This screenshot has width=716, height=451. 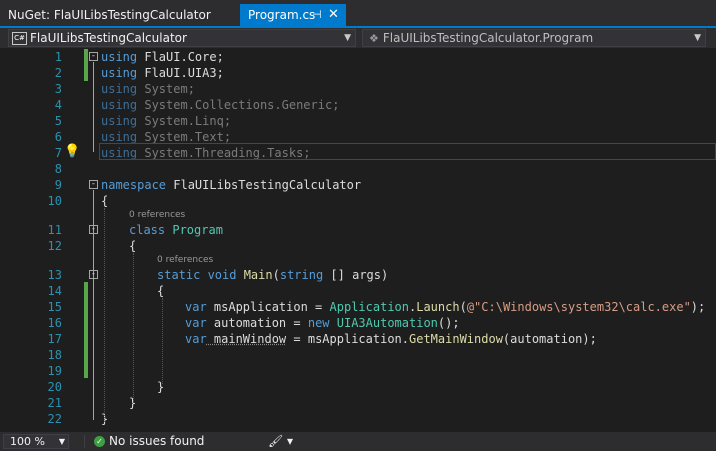 I want to click on issues-indicator: ✓ No issues found, so click(x=149, y=441).